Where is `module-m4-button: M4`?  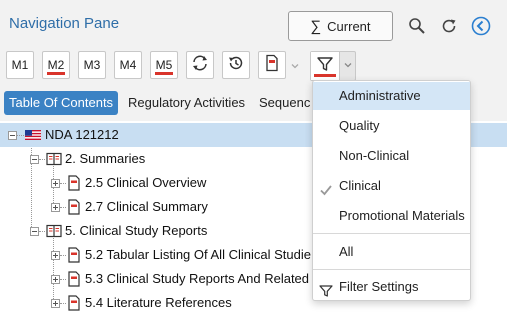 module-m4-button: M4 is located at coordinates (128, 65).